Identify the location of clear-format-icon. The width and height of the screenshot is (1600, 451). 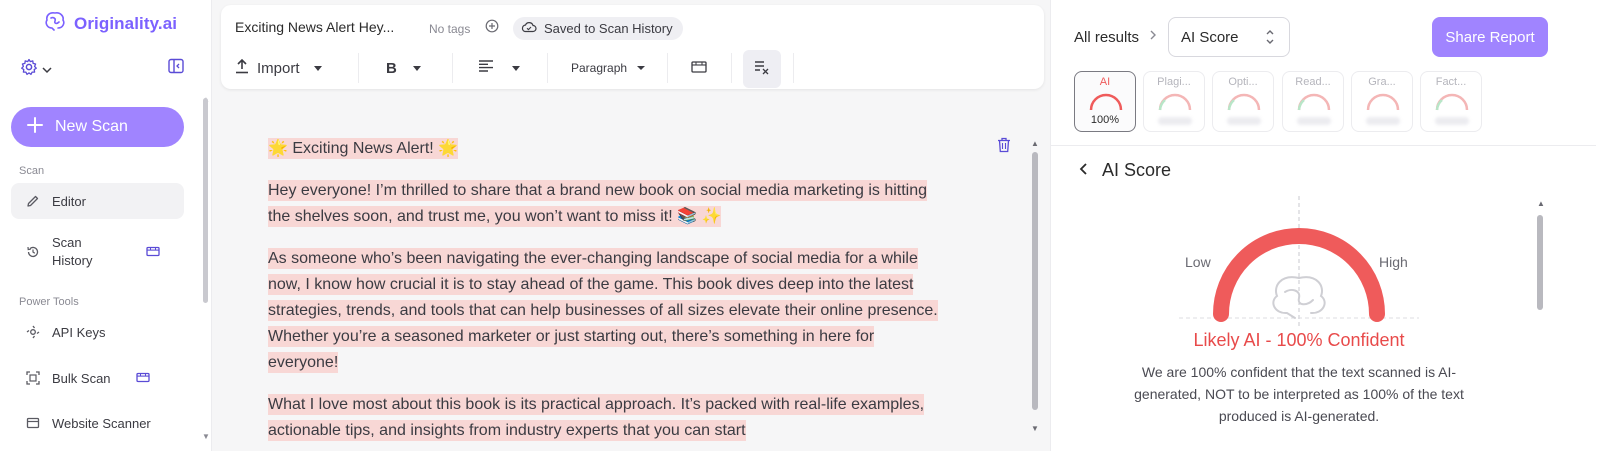
(762, 69).